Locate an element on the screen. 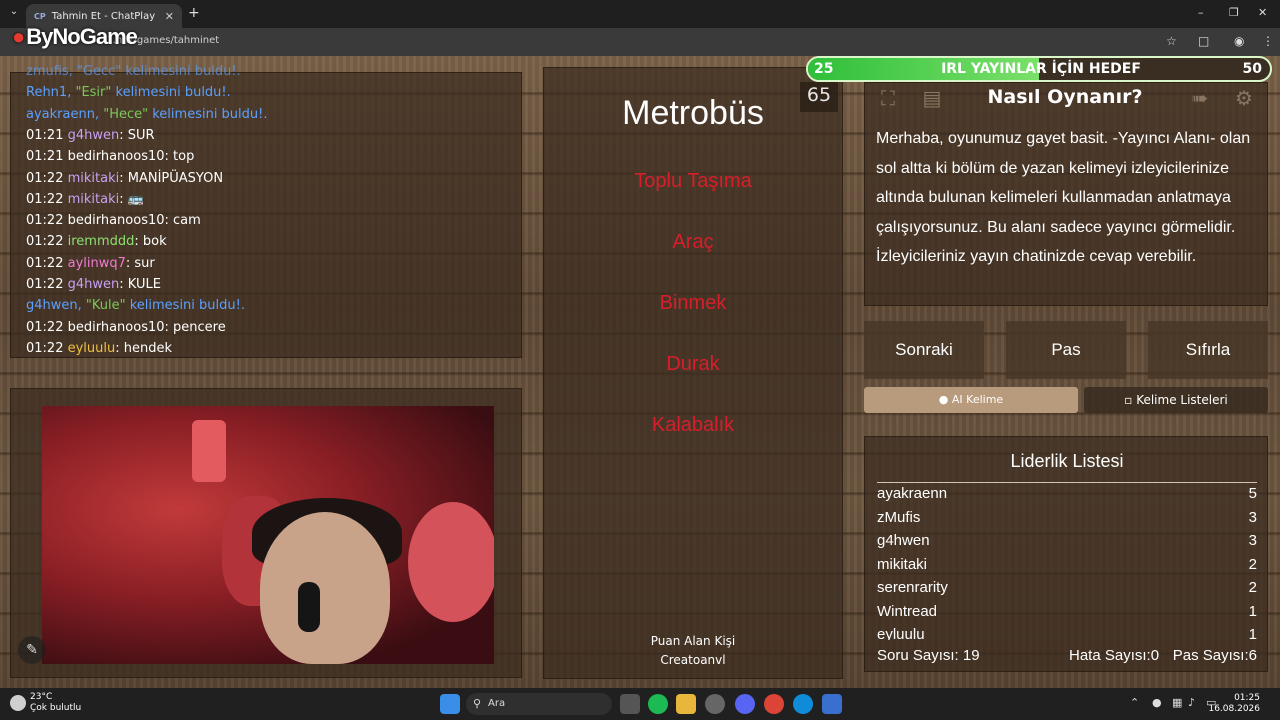  goal-progress-bar: 25 IRL YAYINLAR İÇİN HEDEF 50 is located at coordinates (1039, 69).